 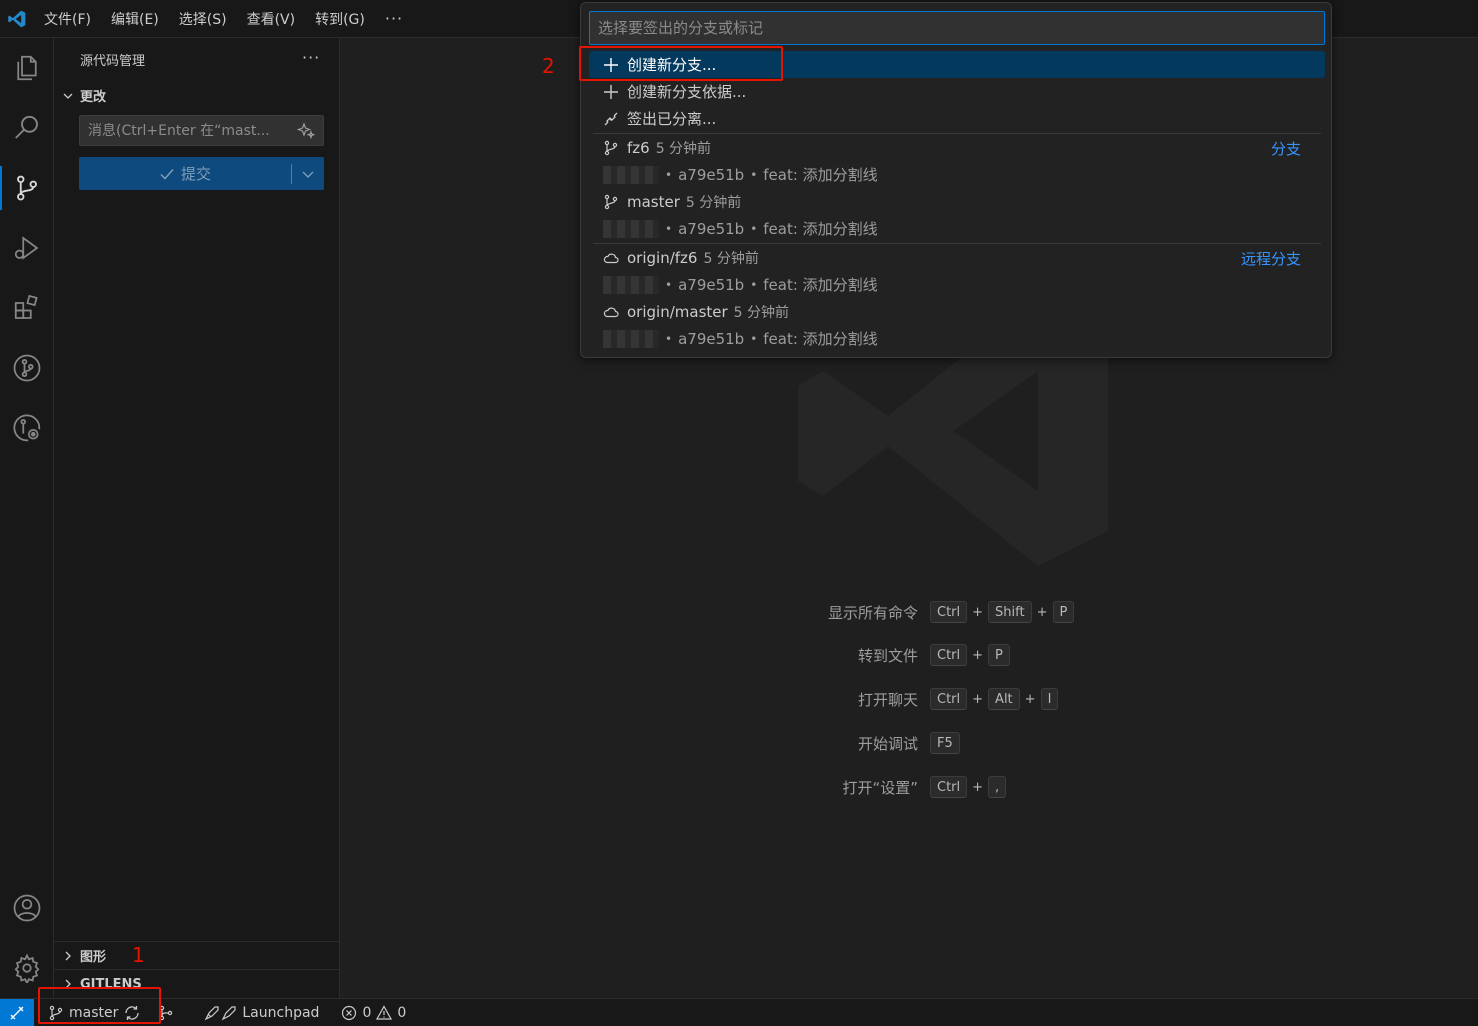 What do you see at coordinates (638, 148) in the screenshot?
I see `branch-name: fz6` at bounding box center [638, 148].